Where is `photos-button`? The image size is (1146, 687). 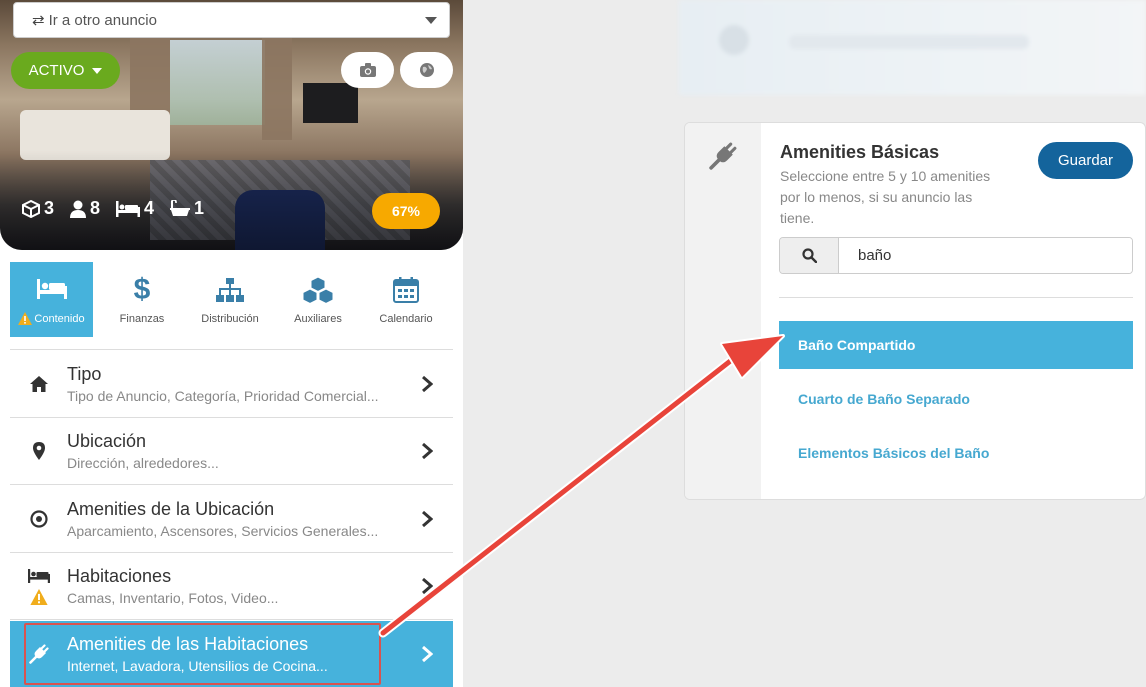 photos-button is located at coordinates (367, 70).